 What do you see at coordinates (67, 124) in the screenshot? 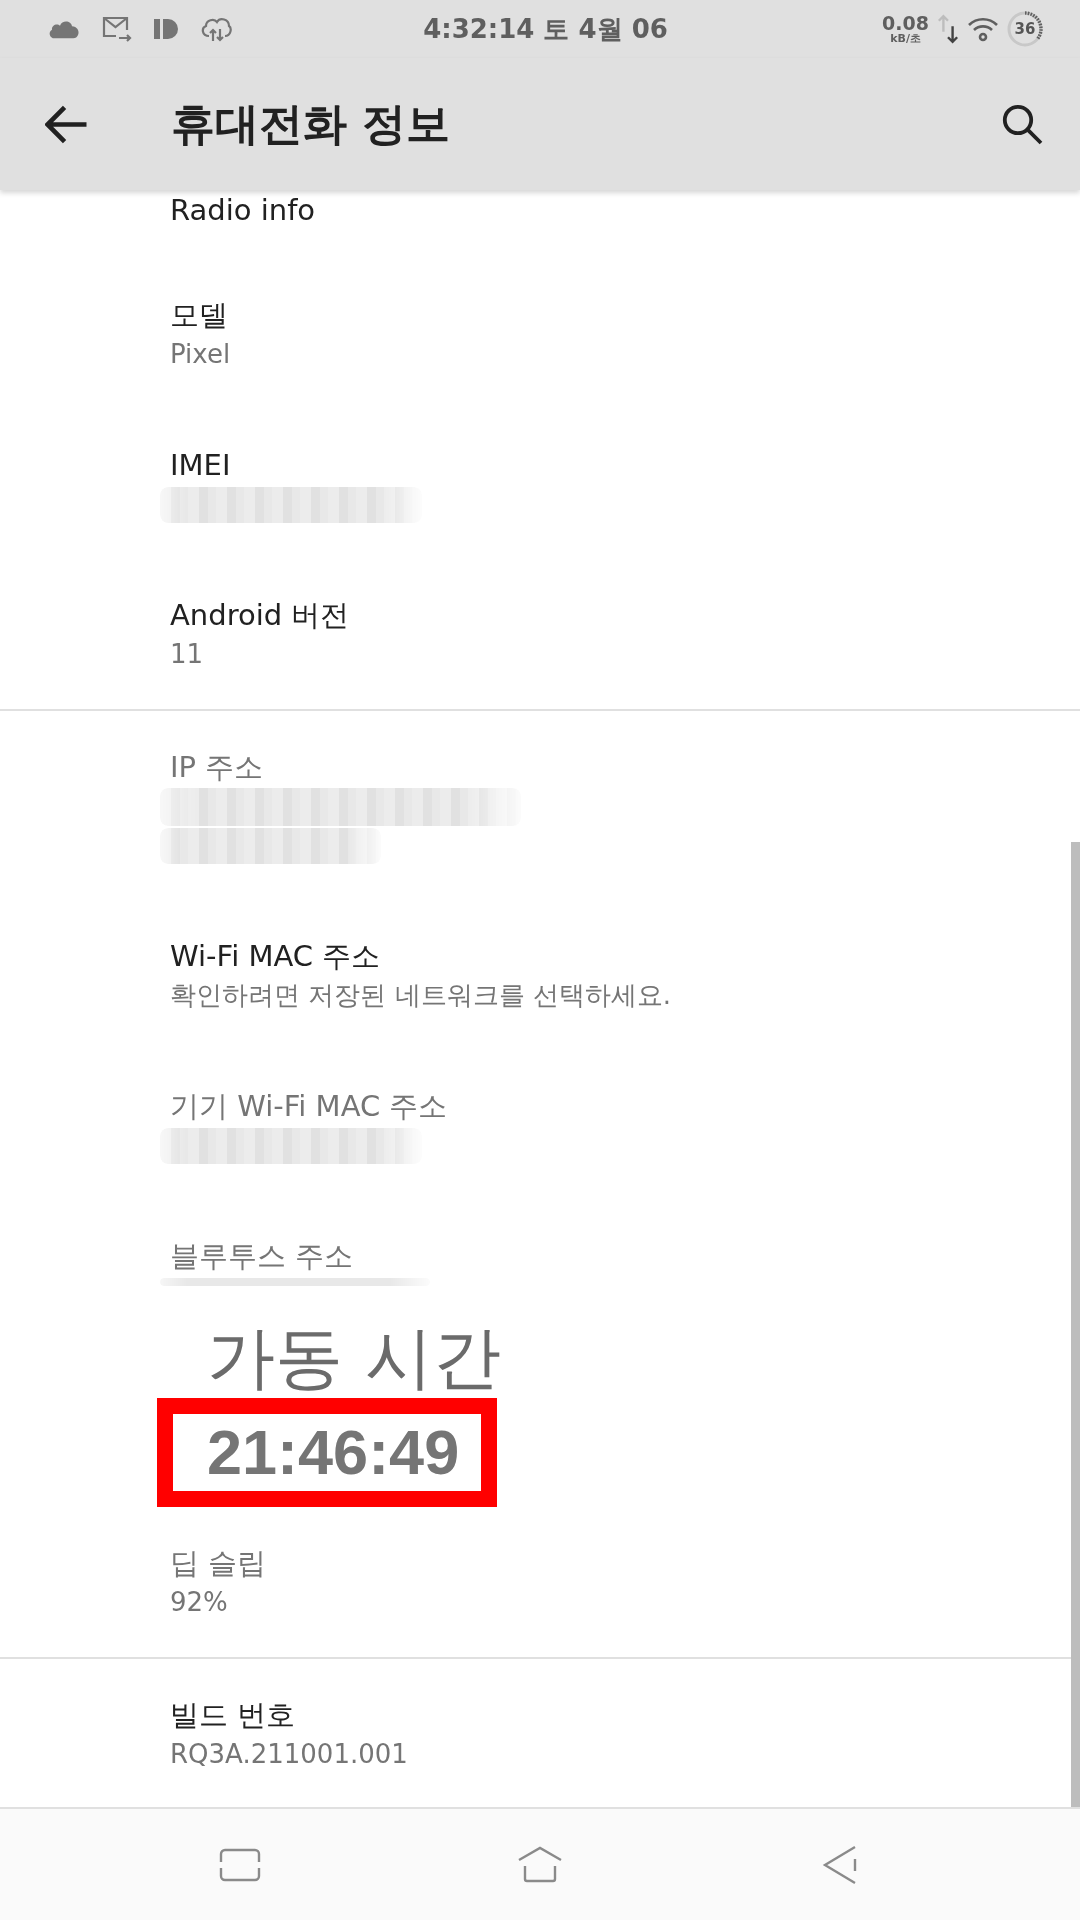
I see `back-arrow-icon` at bounding box center [67, 124].